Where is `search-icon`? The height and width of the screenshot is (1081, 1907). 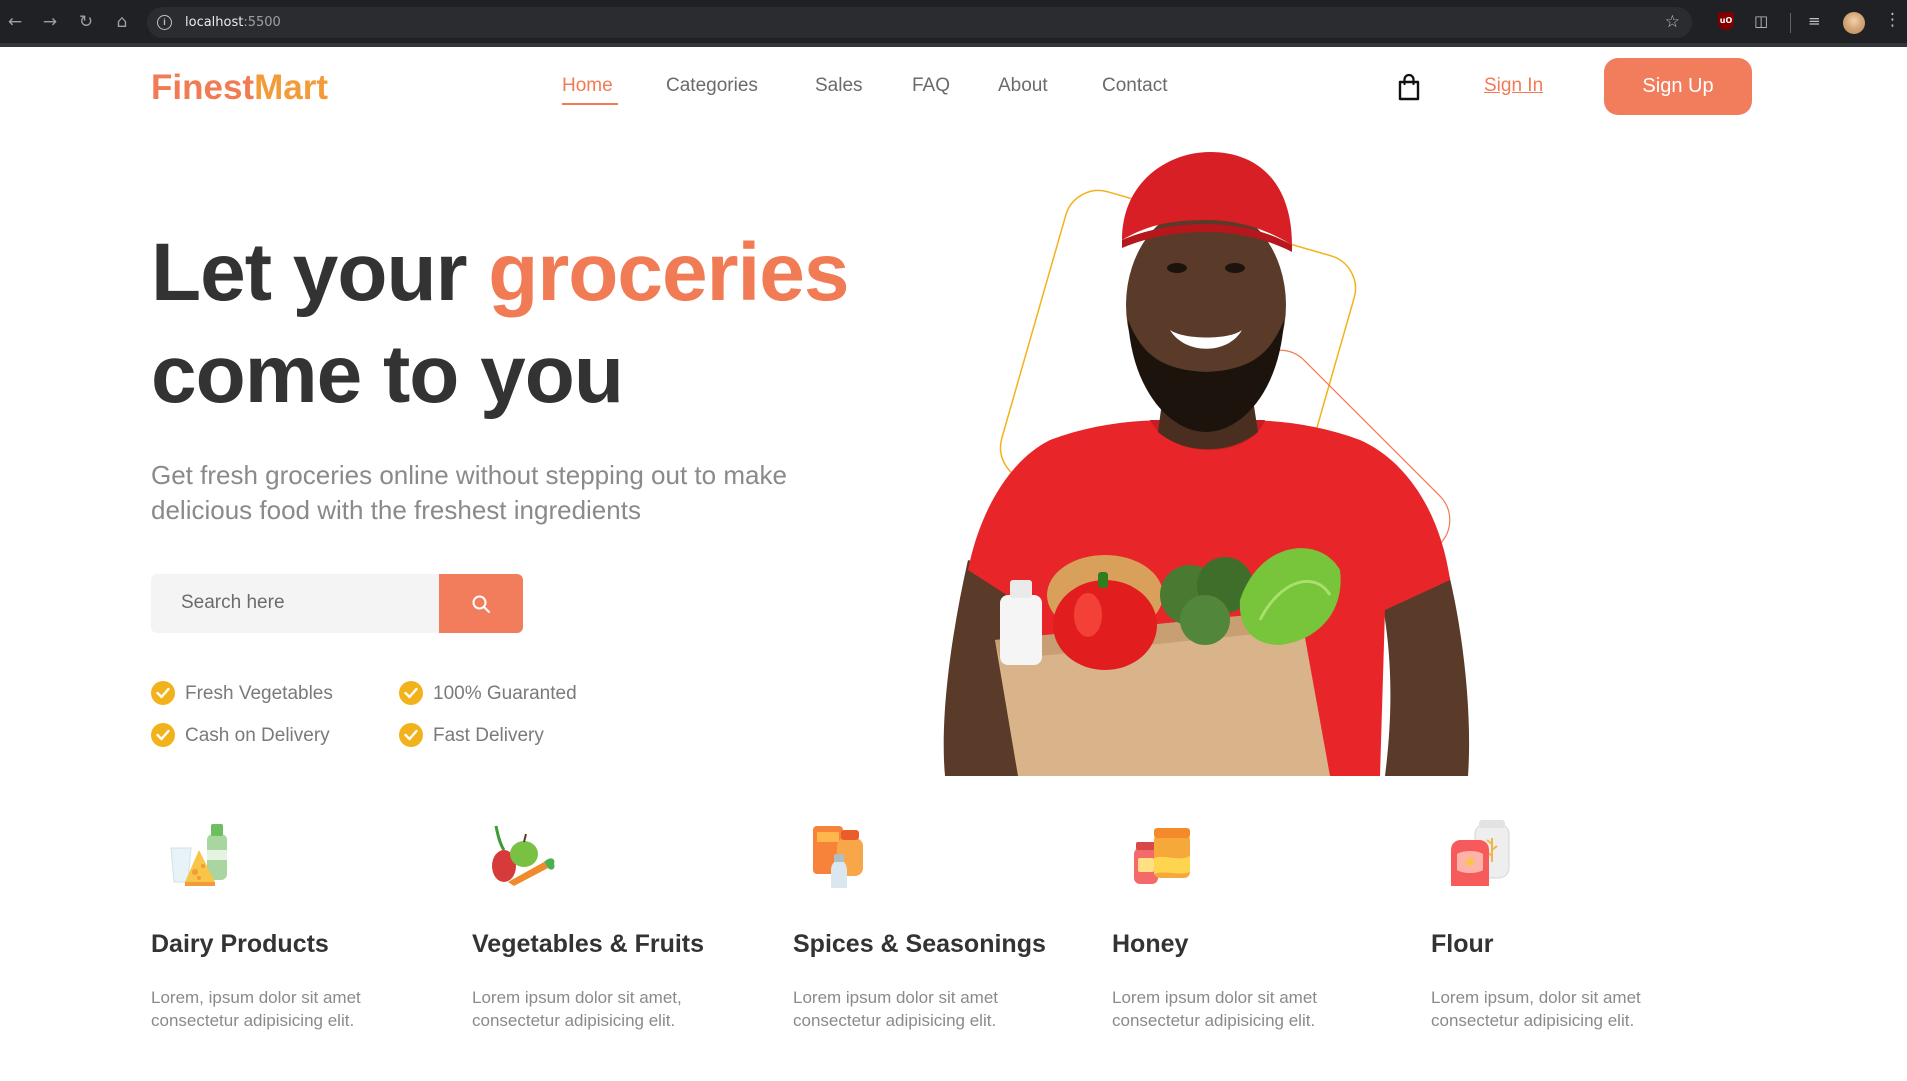 search-icon is located at coordinates (481, 604).